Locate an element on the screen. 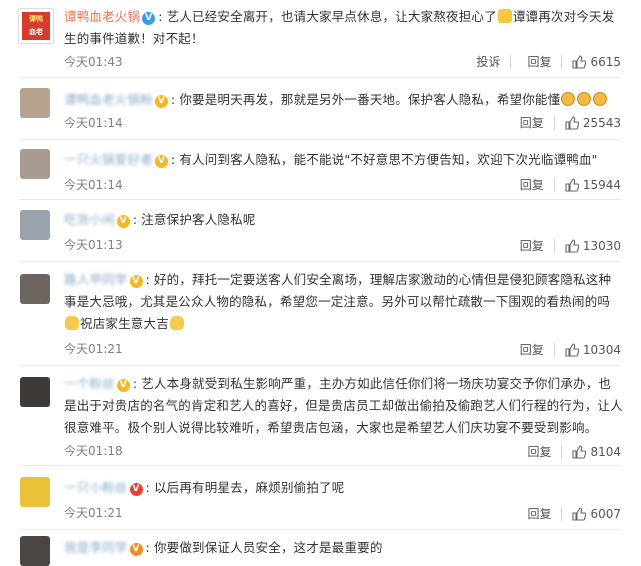 The image size is (641, 566). user-name: 一只火锅爱好者 is located at coordinates (108, 159).